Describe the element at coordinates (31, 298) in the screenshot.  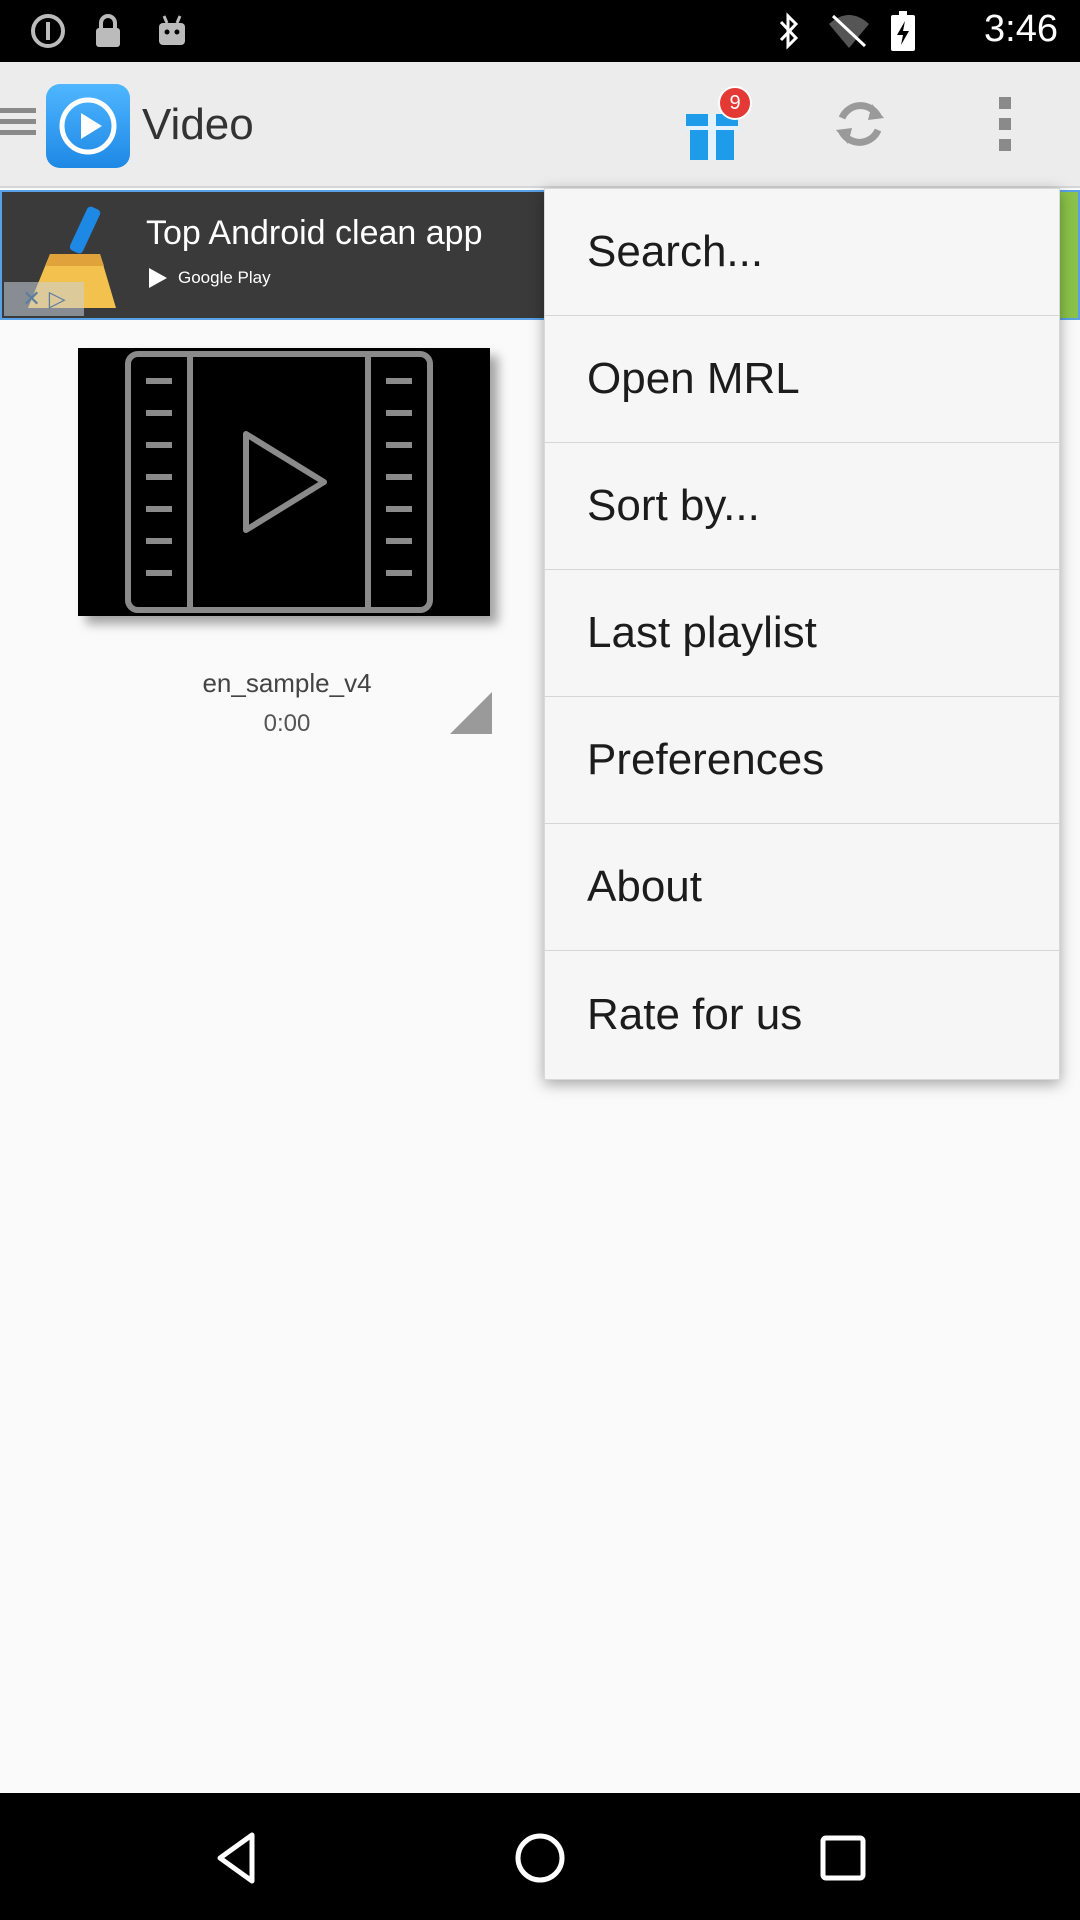
I see `close-icon: ✕` at that location.